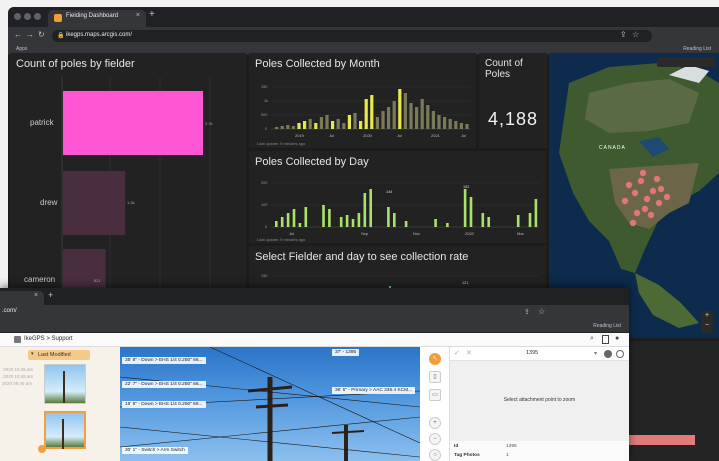 This screenshot has height=461, width=719. Describe the element at coordinates (435, 439) in the screenshot. I see `zoom-out-icon: −` at that location.